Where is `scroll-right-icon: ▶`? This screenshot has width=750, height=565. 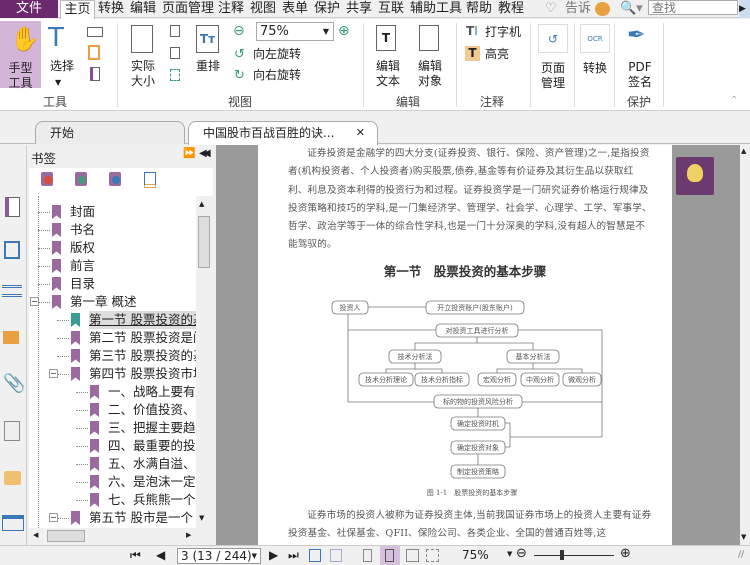 scroll-right-icon: ▶ is located at coordinates (188, 535).